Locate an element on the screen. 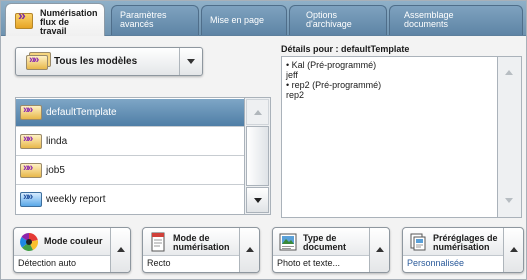 This screenshot has width=527, height=280. color-wheel-icon is located at coordinates (29, 241).